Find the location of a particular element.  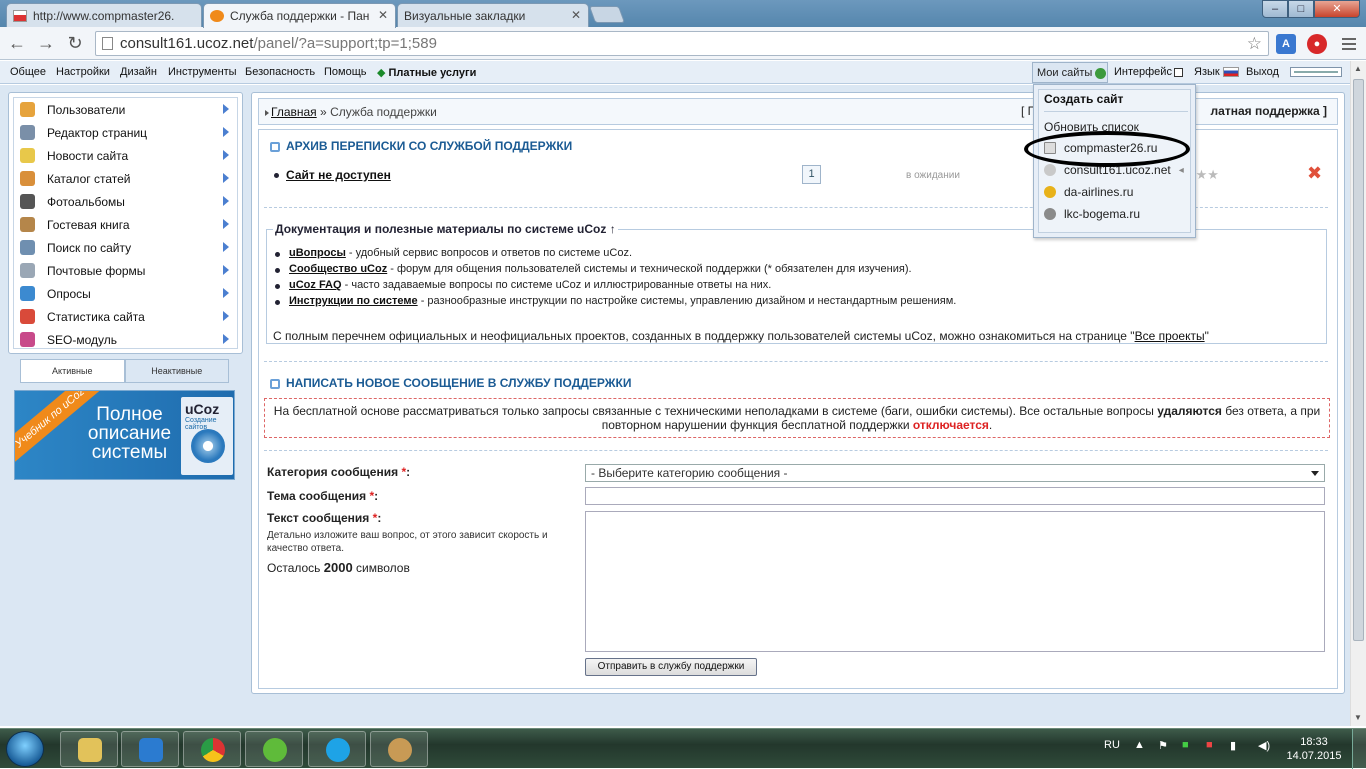

flag-tray-icon: ⚑ is located at coordinates (1163, 745).